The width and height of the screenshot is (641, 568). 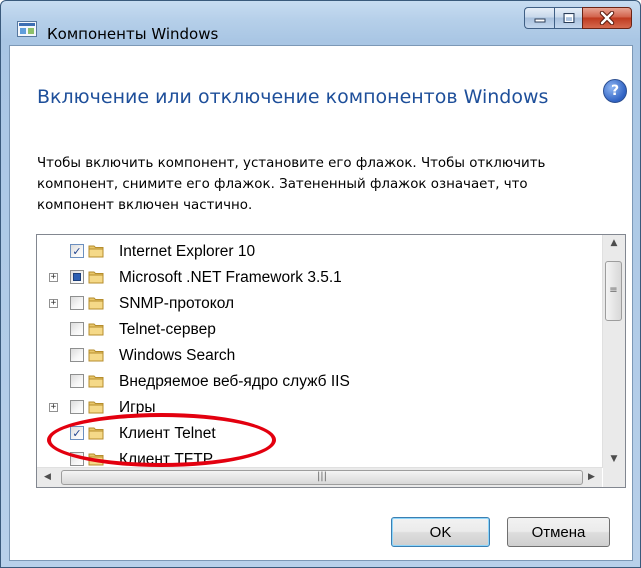 I want to click on red-highlight-ellipse, so click(x=161, y=440).